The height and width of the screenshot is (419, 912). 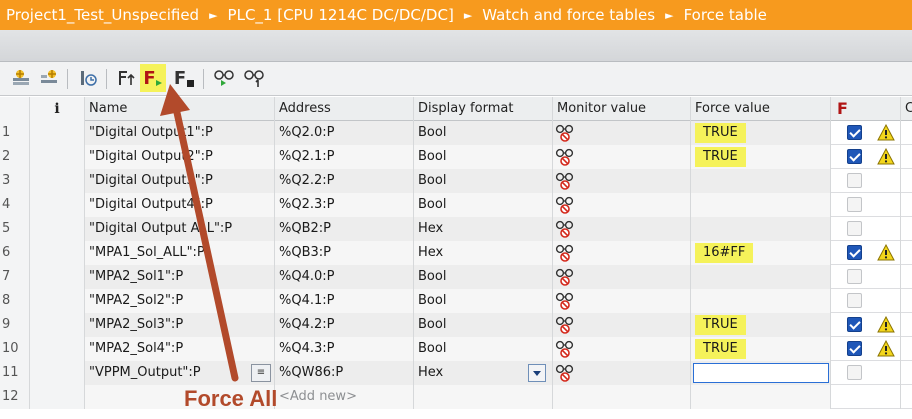 I want to click on table-row: 1 "Digital Output1":P %Q2.0:P Bool TRUE, so click(x=456, y=133).